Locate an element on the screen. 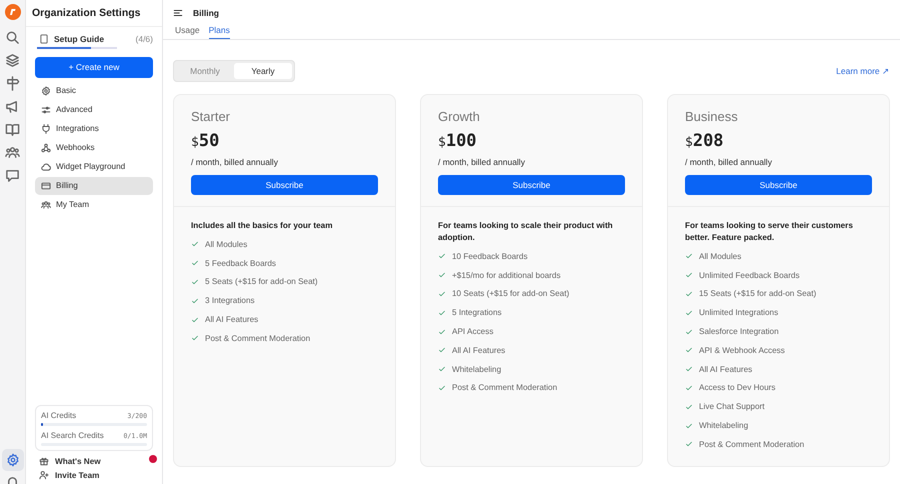  plan-summary: For teams looking to scale their product with adoption. is located at coordinates (526, 232).